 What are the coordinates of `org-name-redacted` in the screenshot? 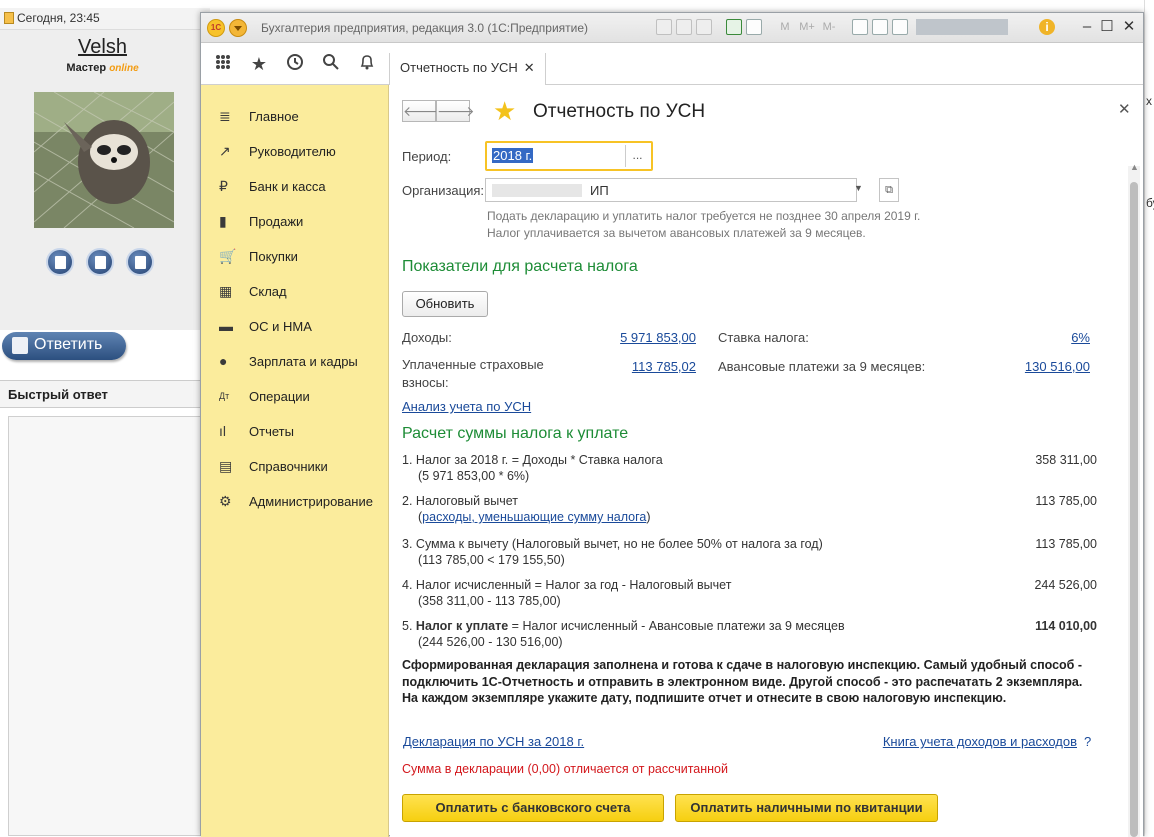 It's located at (537, 190).